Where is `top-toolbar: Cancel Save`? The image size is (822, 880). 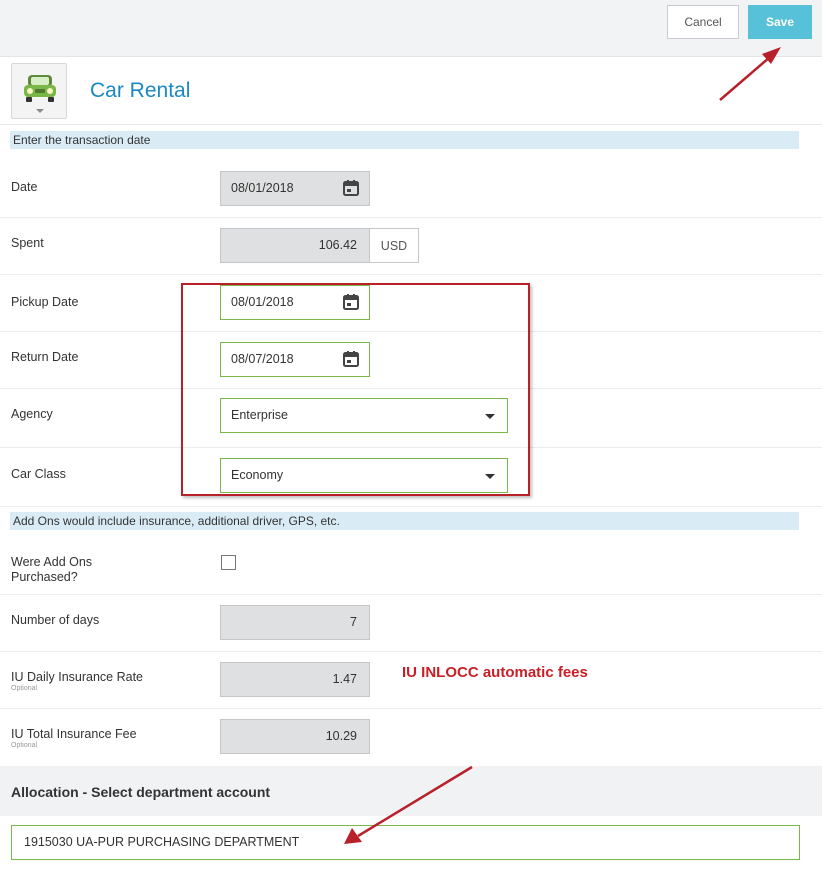 top-toolbar: Cancel Save is located at coordinates (411, 28).